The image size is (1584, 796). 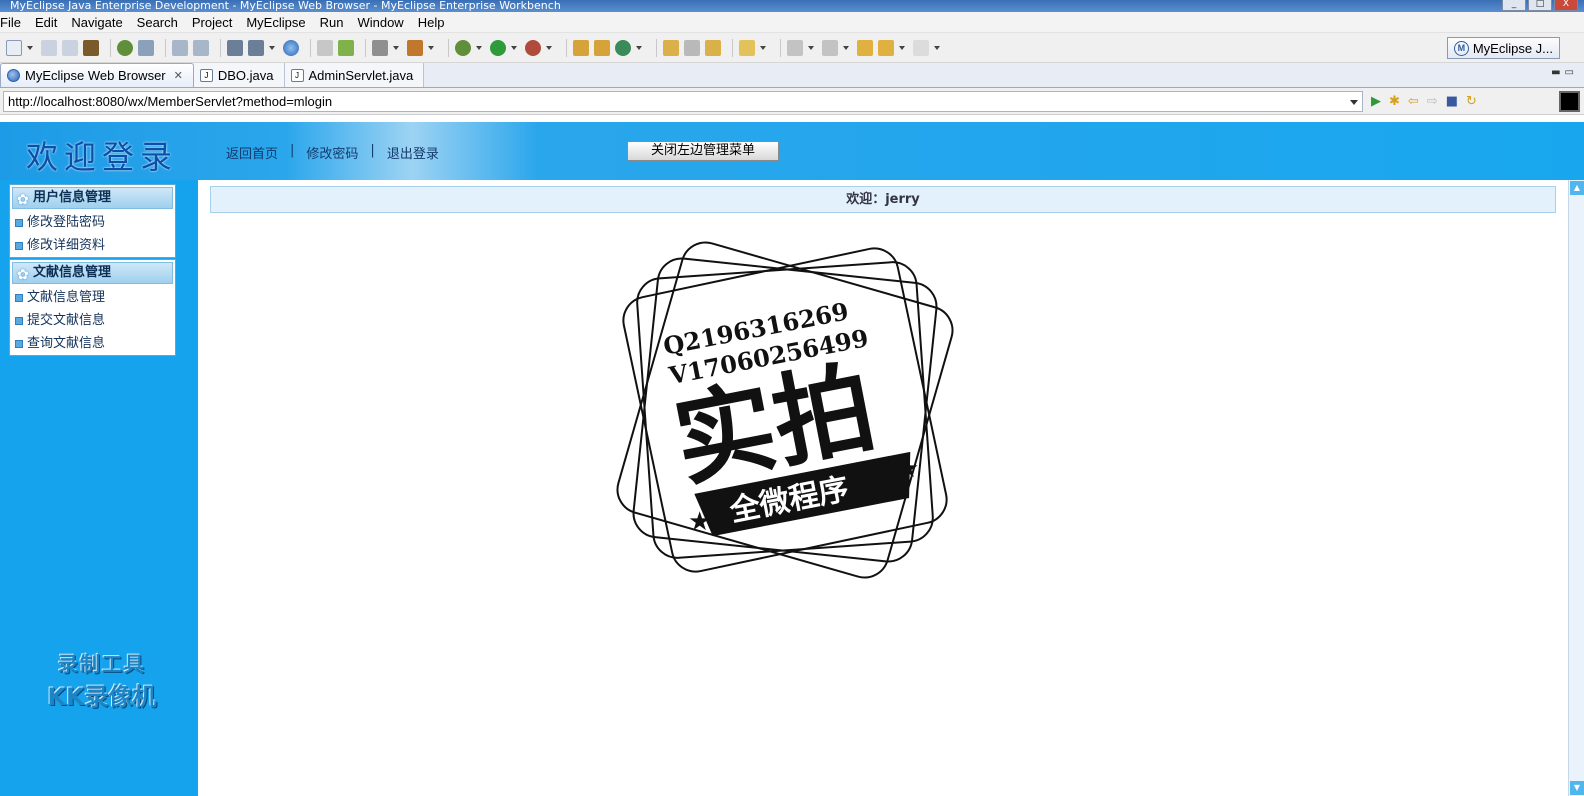 What do you see at coordinates (66, 245) in the screenshot?
I see `menu-item-label: 修改详细资料` at bounding box center [66, 245].